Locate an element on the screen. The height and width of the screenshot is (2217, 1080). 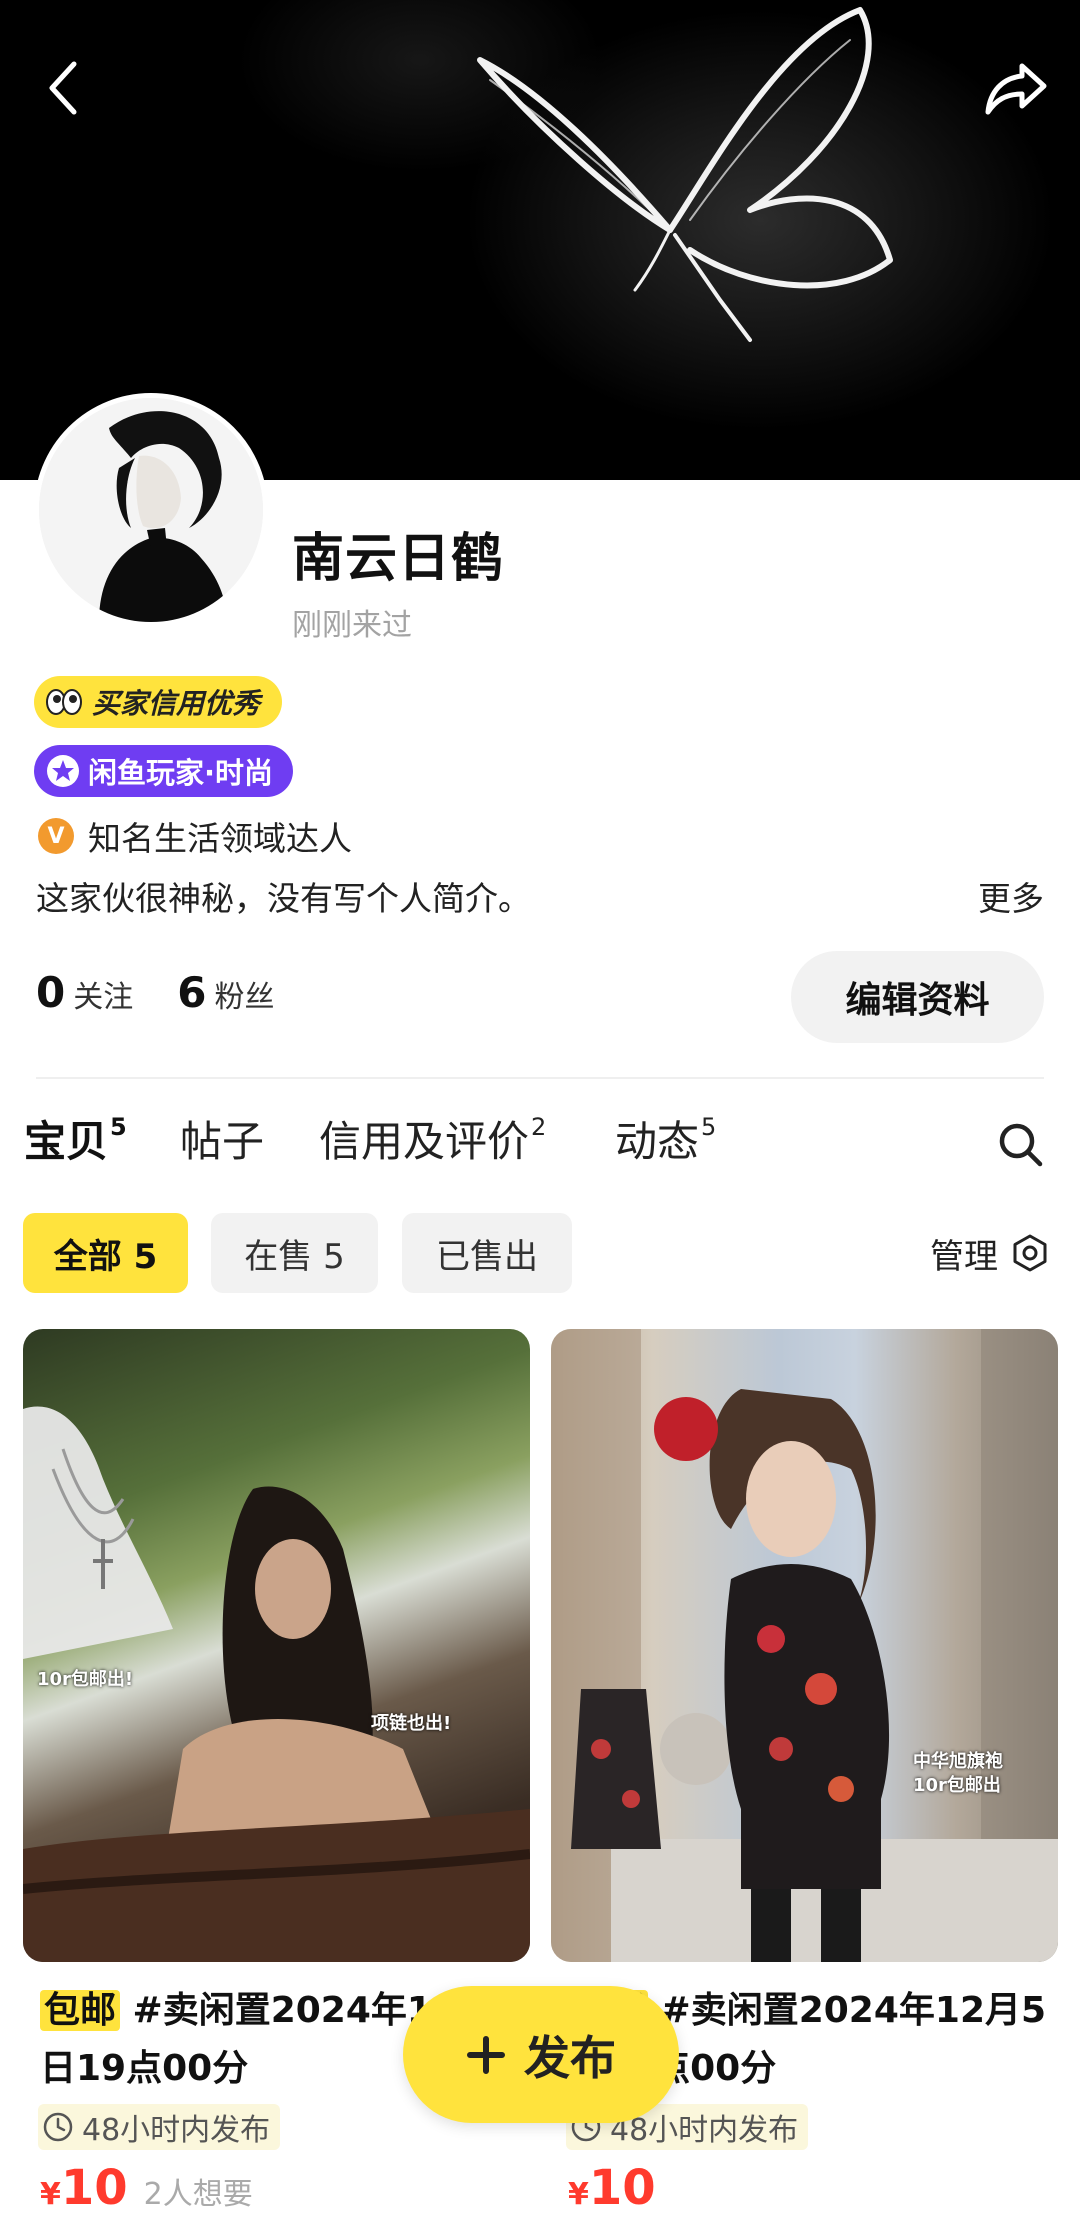
following-count: 0 is located at coordinates (50, 992).